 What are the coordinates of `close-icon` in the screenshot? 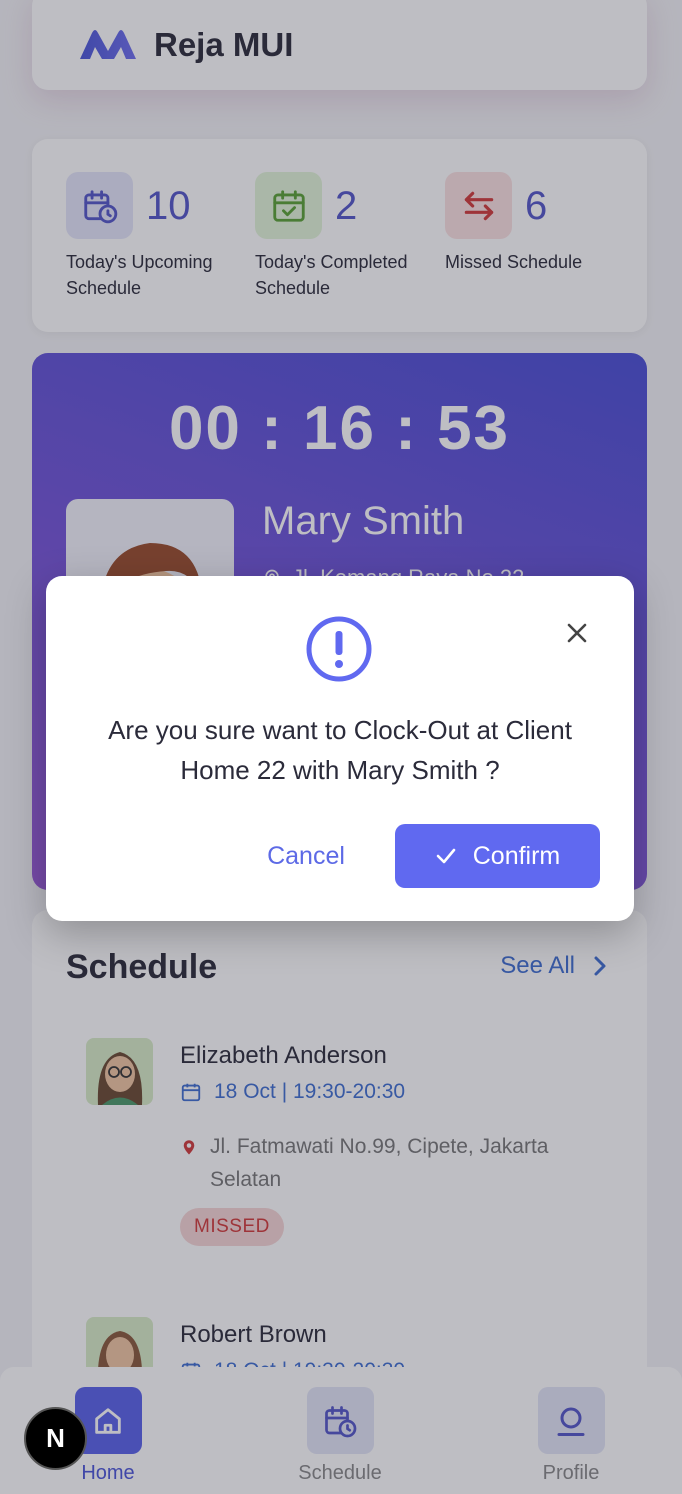 It's located at (577, 633).